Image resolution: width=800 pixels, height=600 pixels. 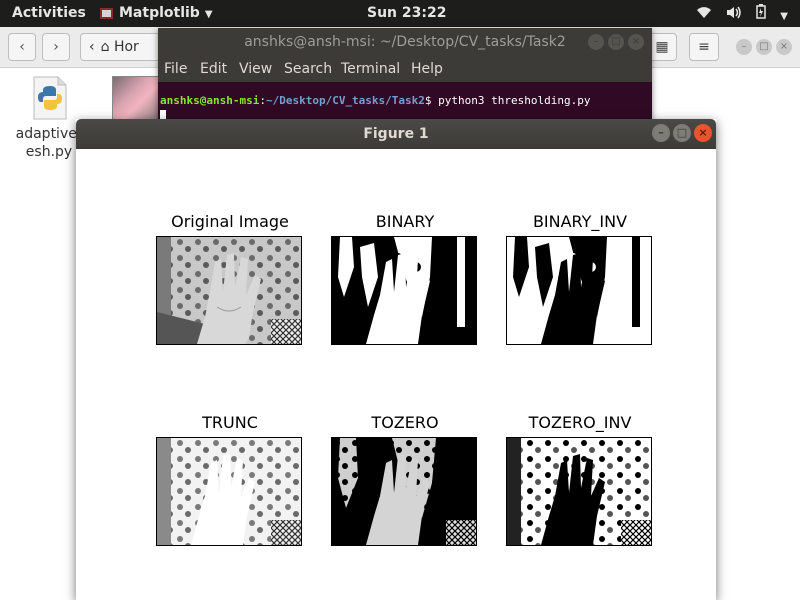 I want to click on fm-maximize-button: □, so click(x=764, y=47).